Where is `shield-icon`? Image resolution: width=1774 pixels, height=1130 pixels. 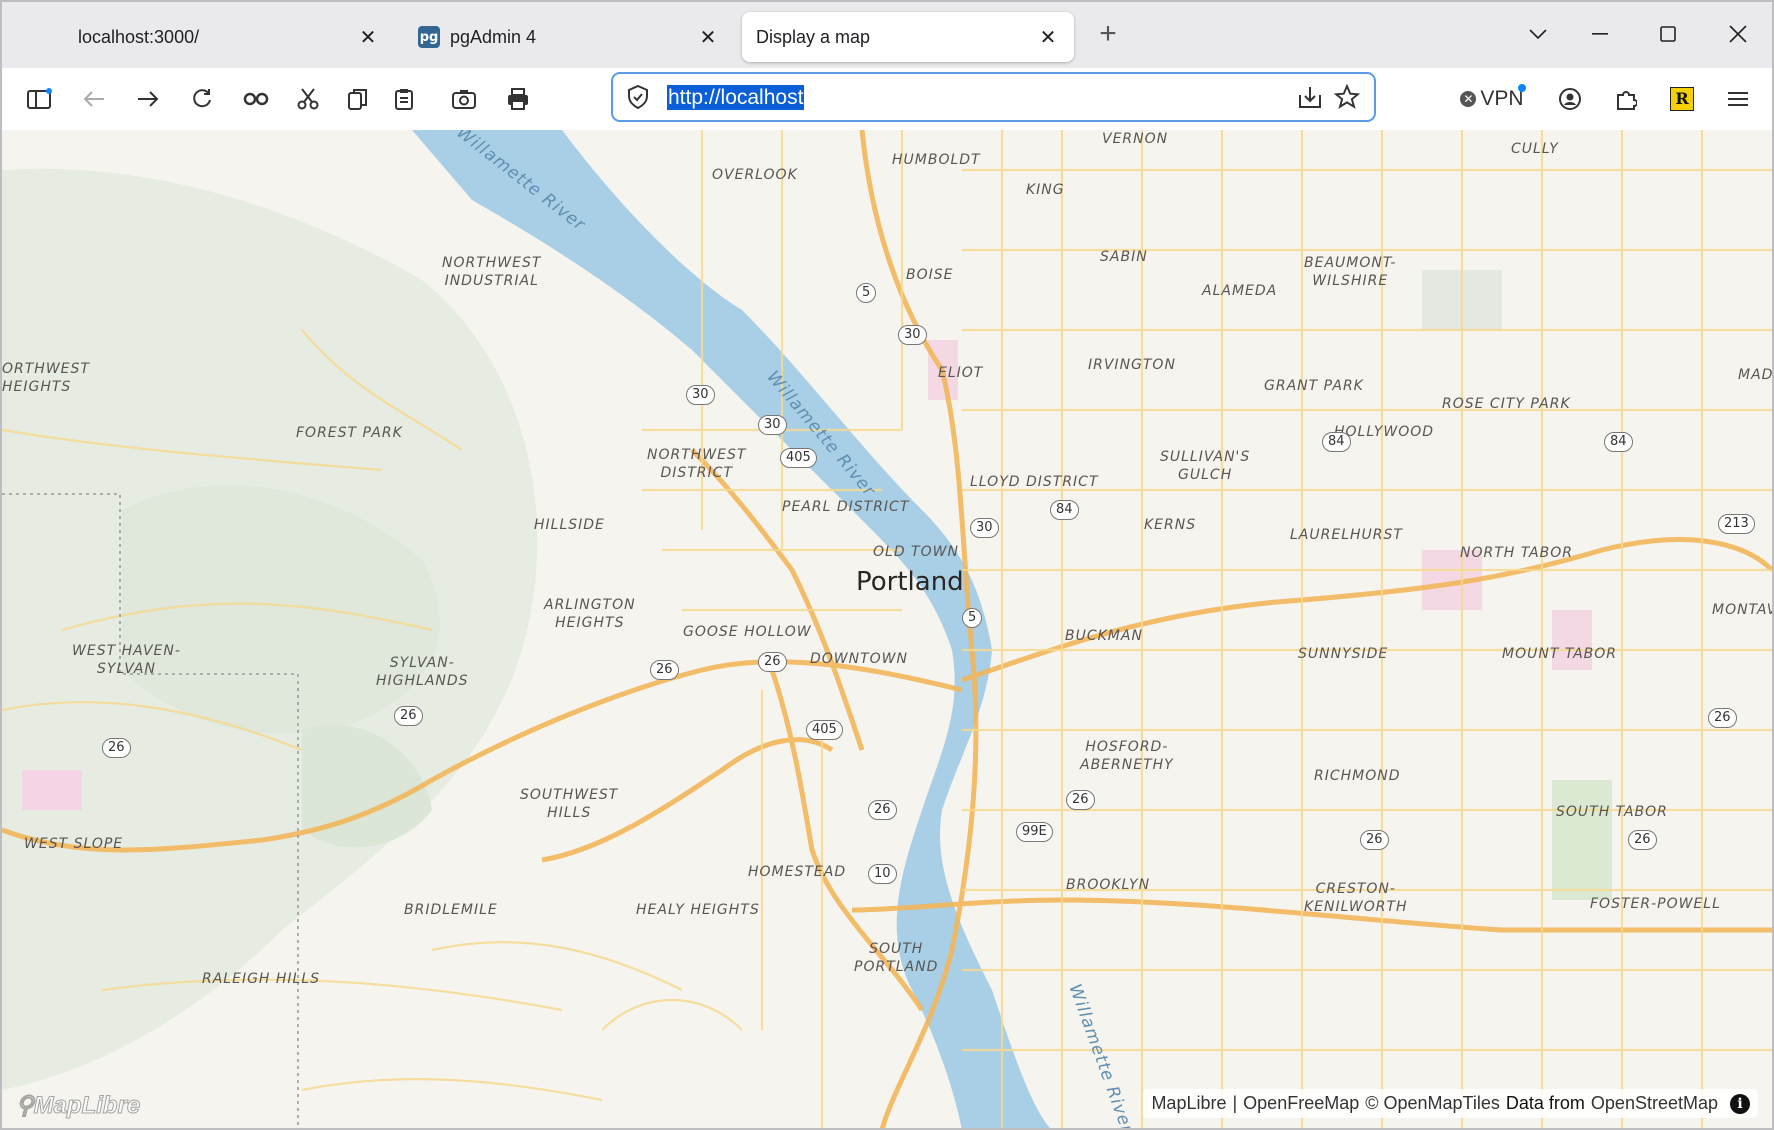
shield-icon is located at coordinates (638, 99).